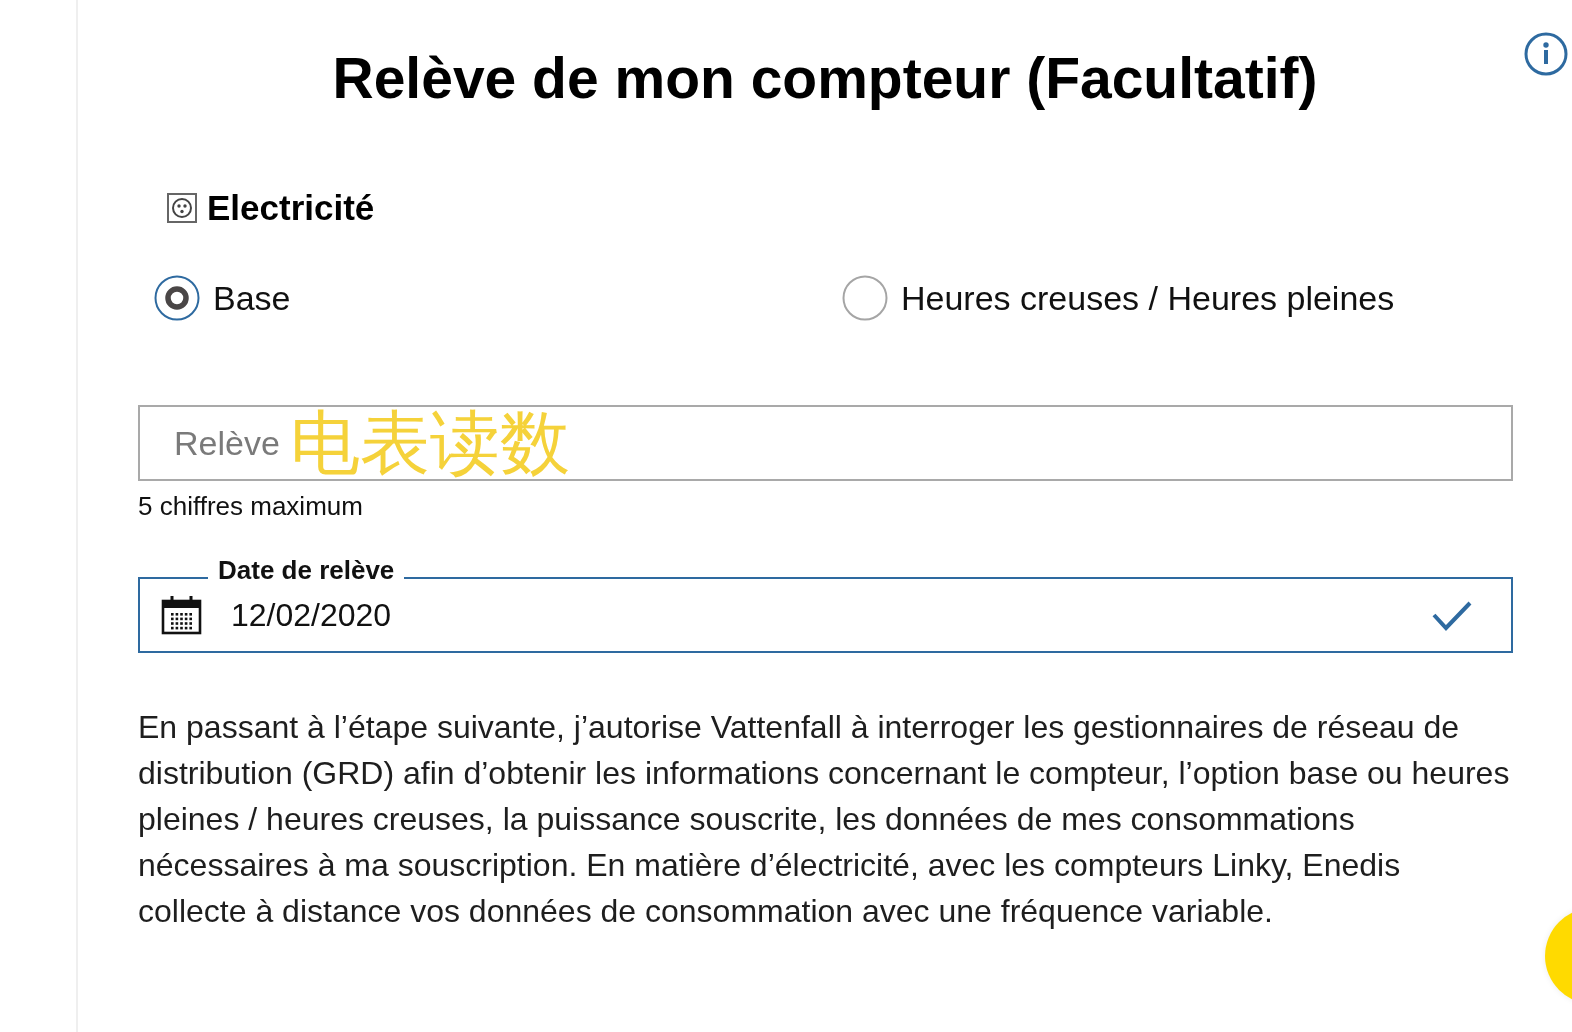 This screenshot has height=1032, width=1572. I want to click on section-heading: Electricité, so click(291, 208).